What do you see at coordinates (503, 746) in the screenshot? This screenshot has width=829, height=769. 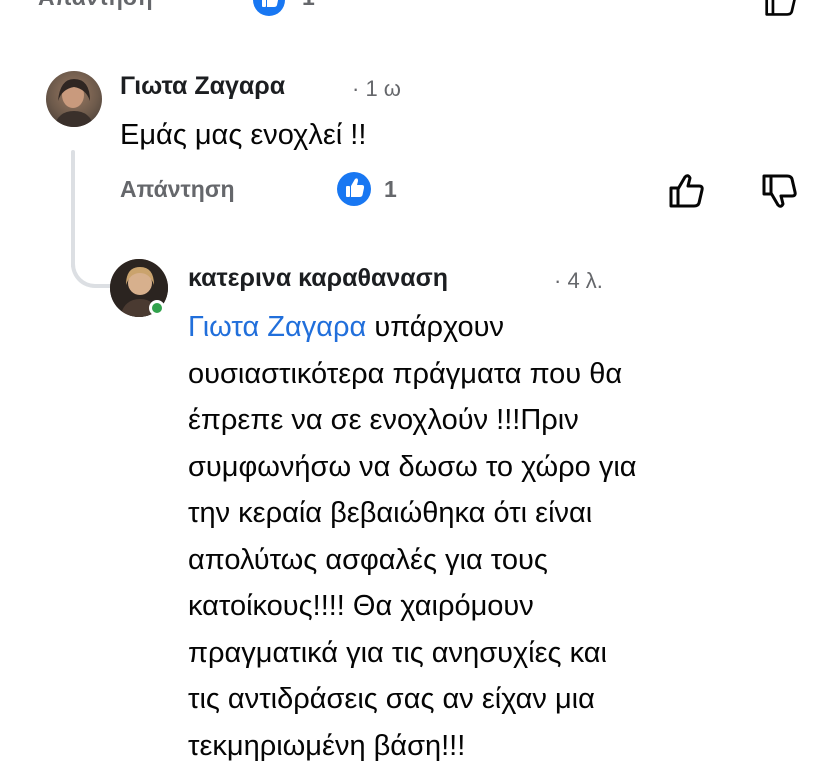 I see `comment-line: τεκμηριωμένη βάση!!!` at bounding box center [503, 746].